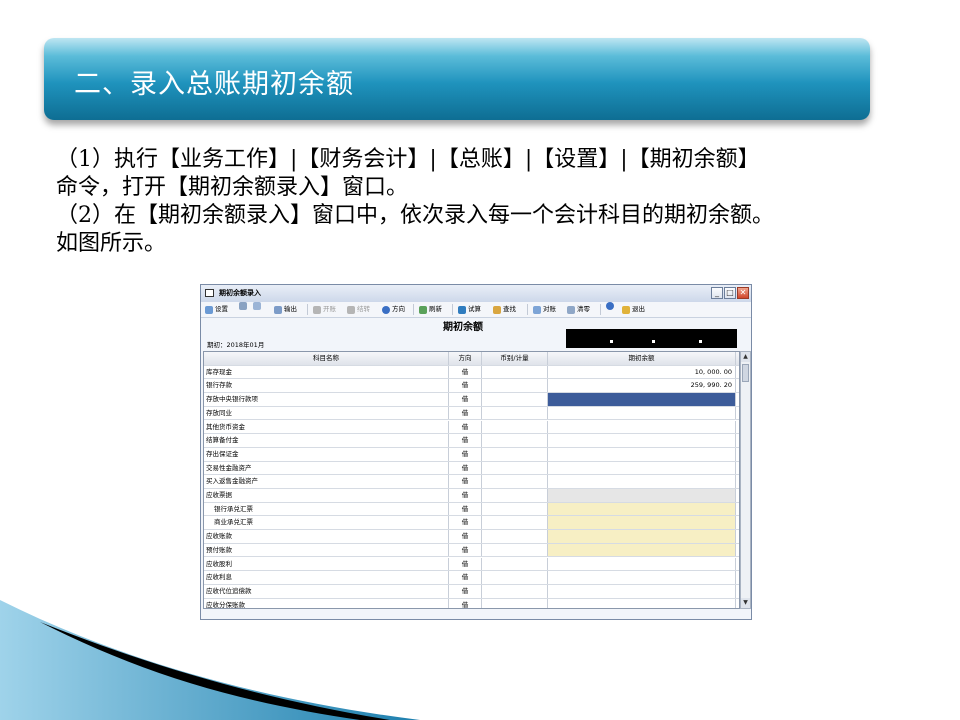 The height and width of the screenshot is (720, 960). I want to click on initial-balance-cell: 259, 990. 20, so click(642, 386).